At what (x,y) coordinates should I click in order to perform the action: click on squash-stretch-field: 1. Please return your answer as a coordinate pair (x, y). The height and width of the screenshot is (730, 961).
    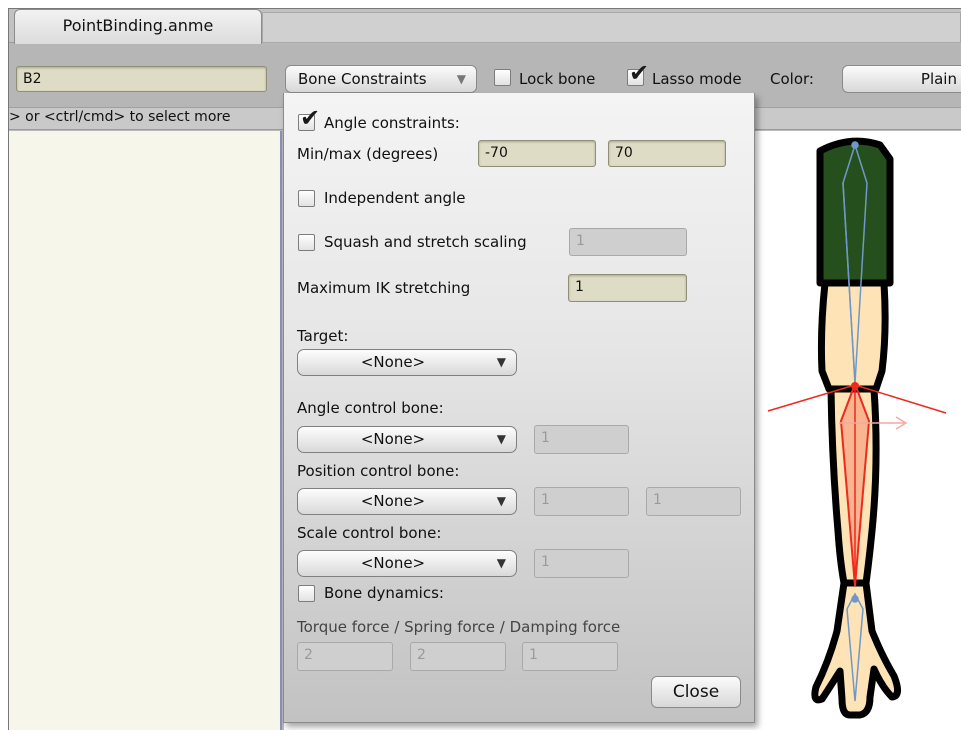
    Looking at the image, I should click on (628, 242).